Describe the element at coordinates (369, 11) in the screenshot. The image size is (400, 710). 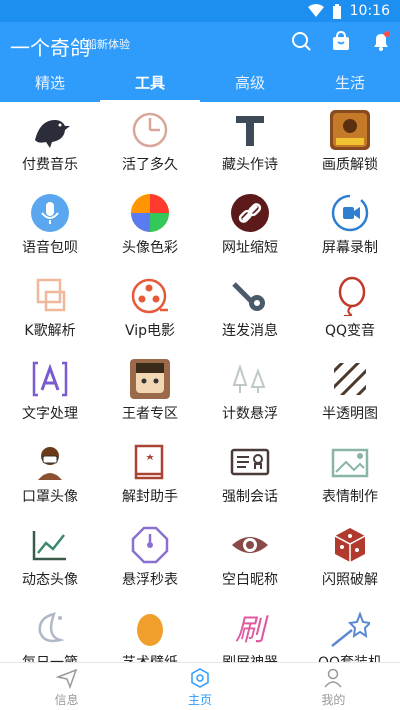
I see `clock: 10:16` at that location.